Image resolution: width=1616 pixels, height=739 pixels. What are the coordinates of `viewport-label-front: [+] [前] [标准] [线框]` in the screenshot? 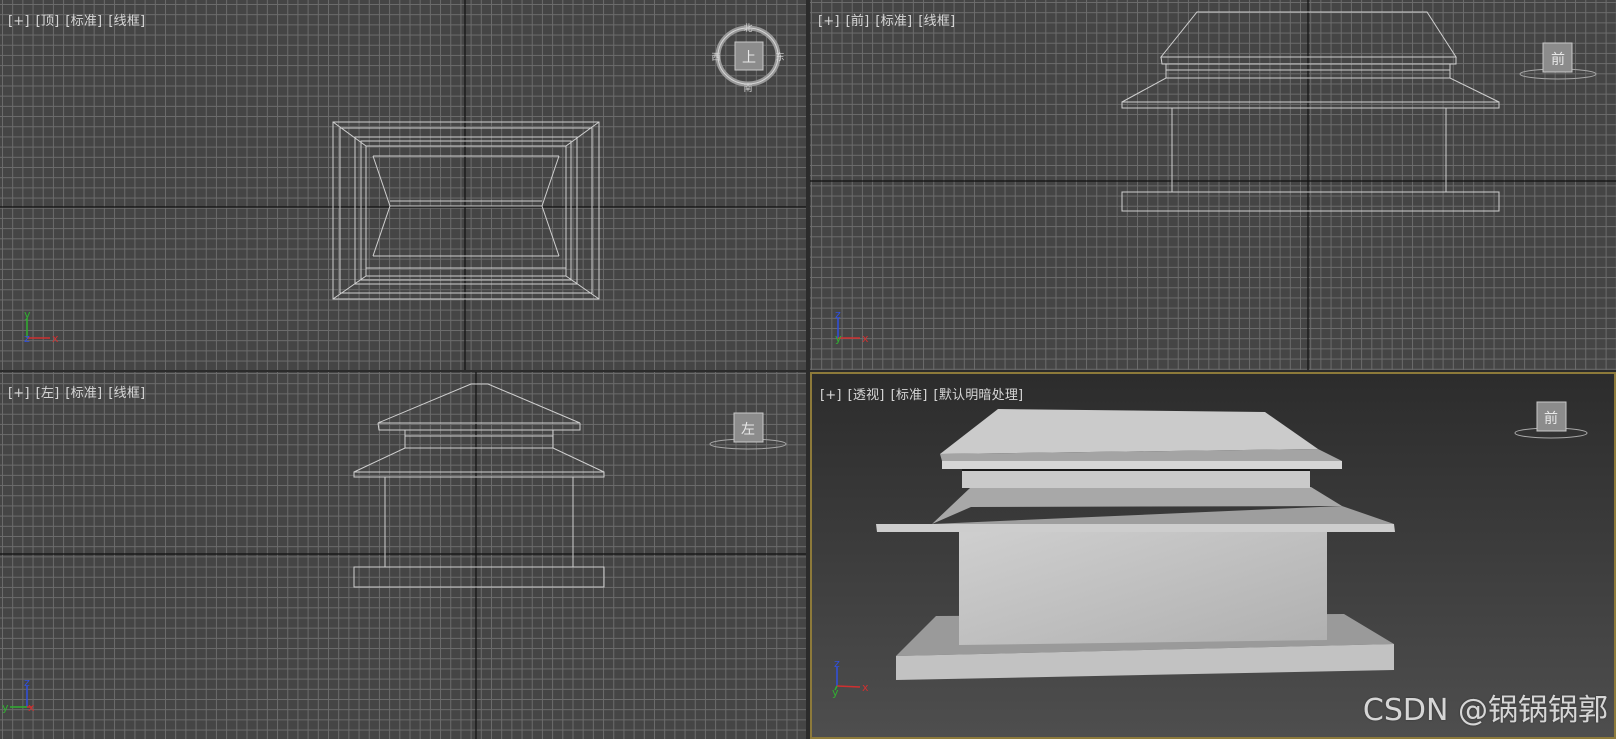 It's located at (889, 19).